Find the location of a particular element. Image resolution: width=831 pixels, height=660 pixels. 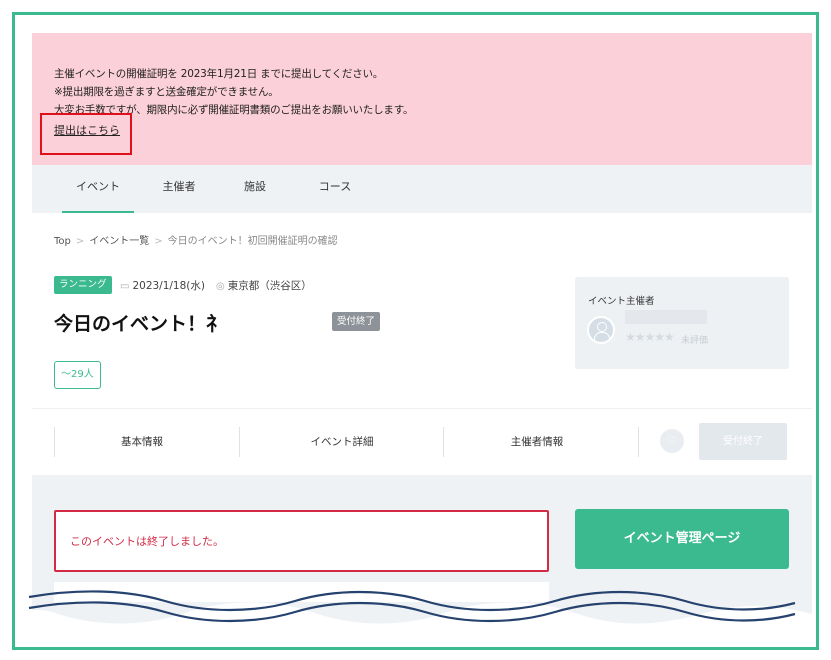

torn-edge-wave is located at coordinates (415, 618).